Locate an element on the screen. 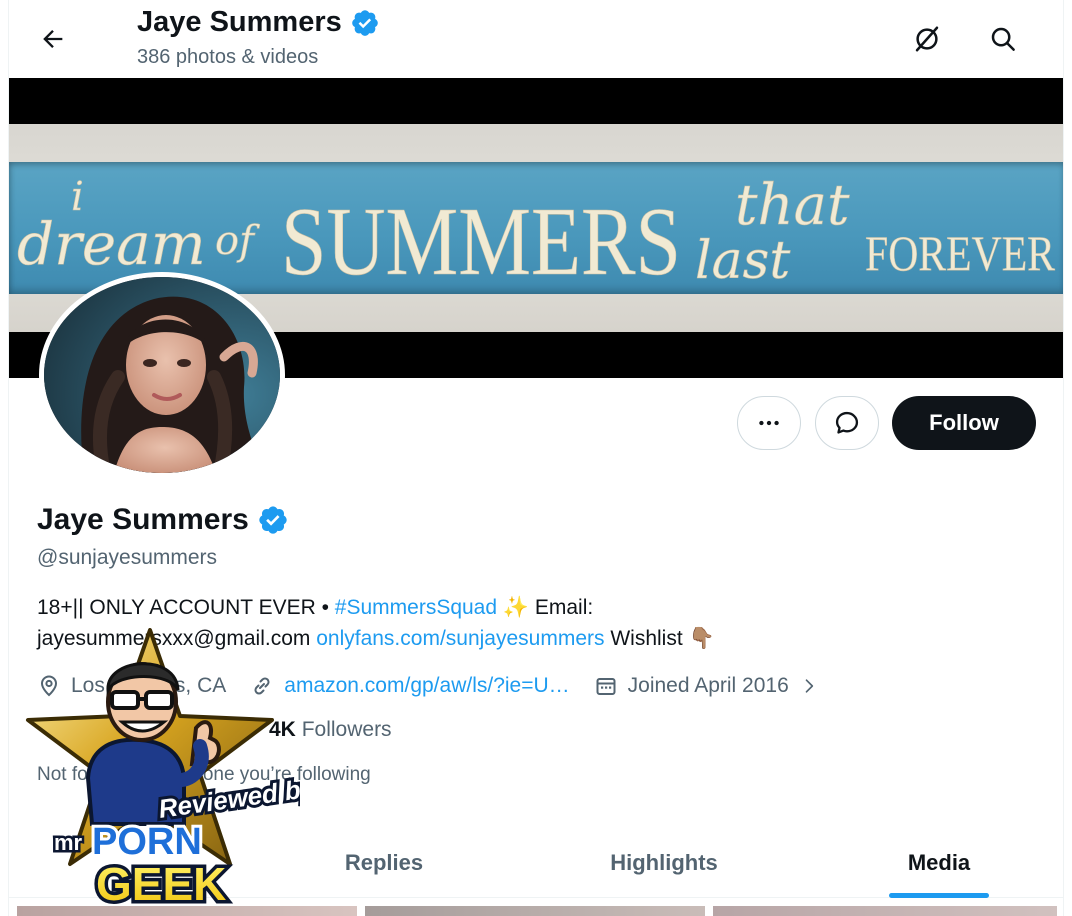  location-pin-icon is located at coordinates (49, 686).